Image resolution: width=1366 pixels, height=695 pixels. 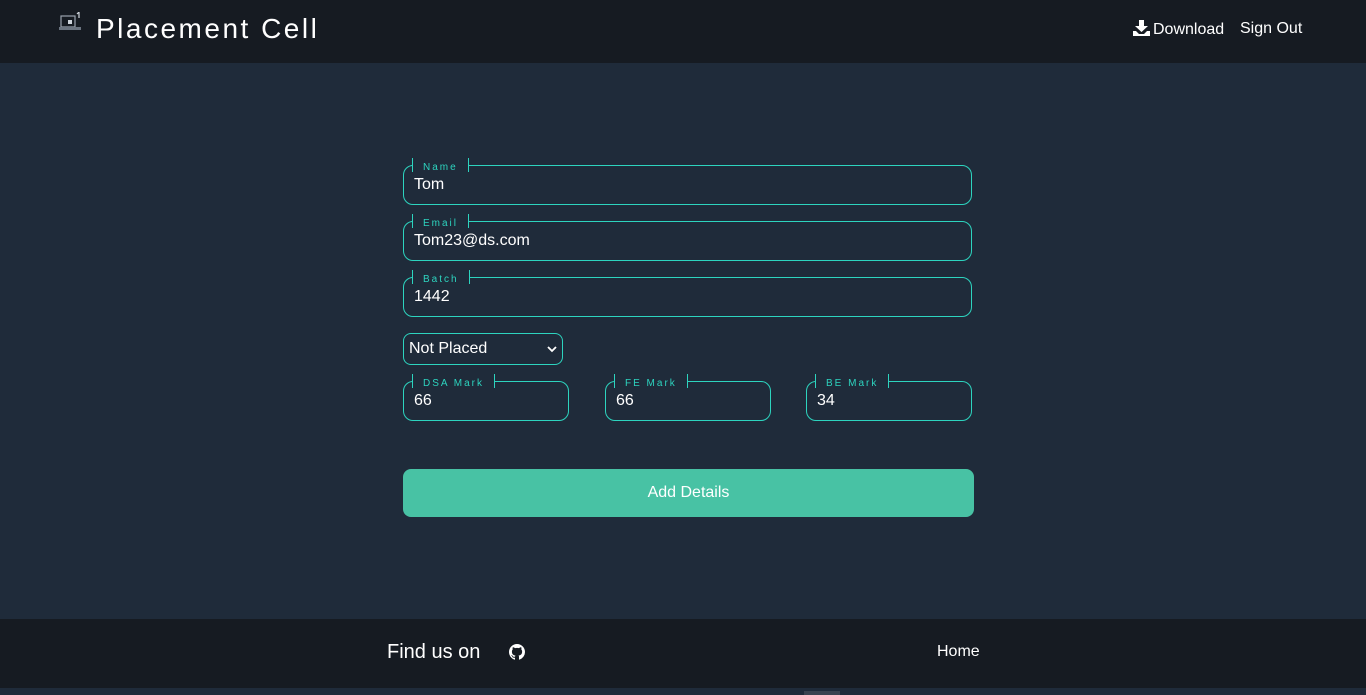 I want to click on be-label: BE Mark, so click(x=852, y=383).